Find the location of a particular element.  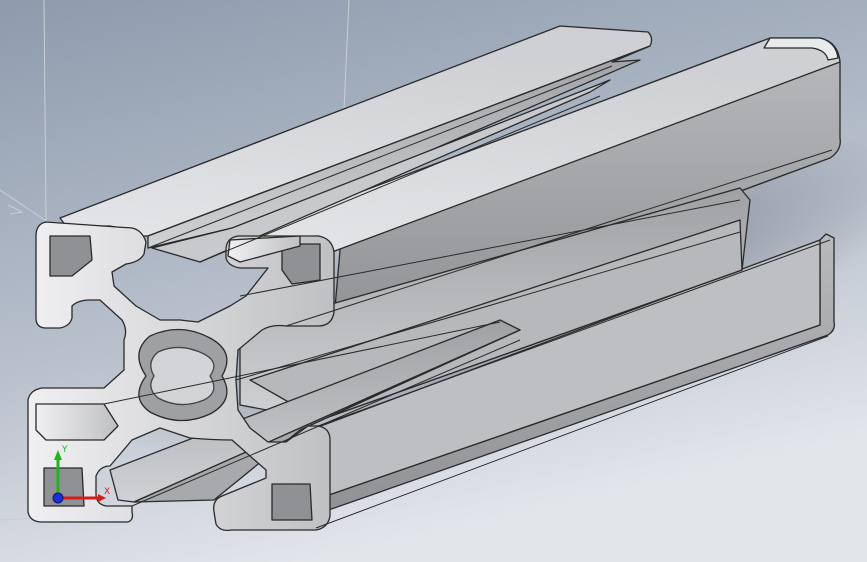

y-axis-label: Y is located at coordinates (64, 450).